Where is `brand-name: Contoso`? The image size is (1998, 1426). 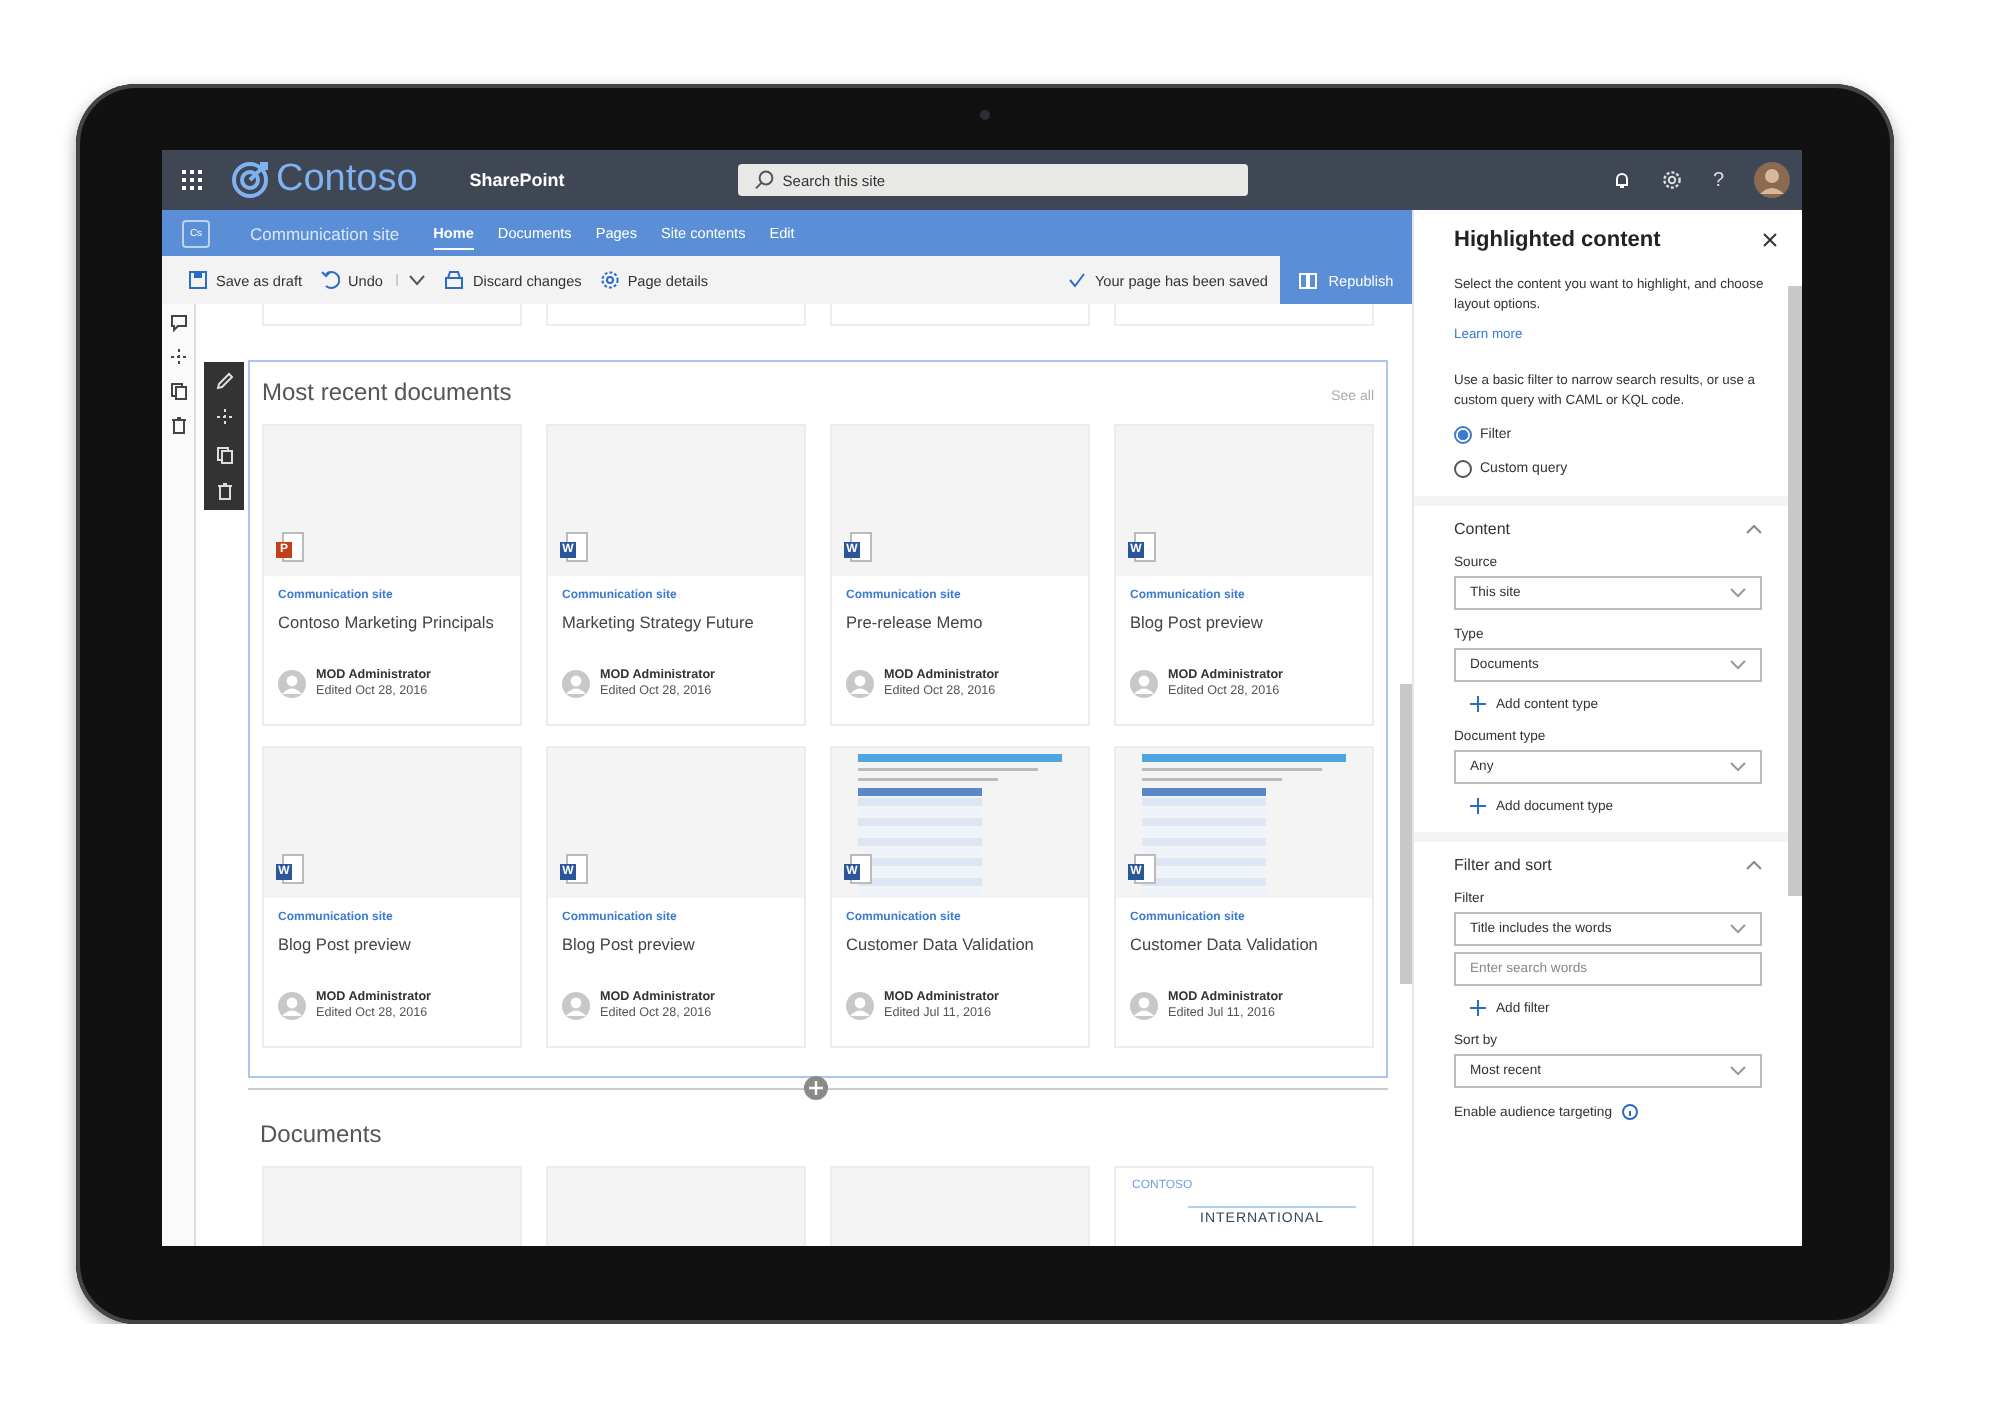 brand-name: Contoso is located at coordinates (347, 180).